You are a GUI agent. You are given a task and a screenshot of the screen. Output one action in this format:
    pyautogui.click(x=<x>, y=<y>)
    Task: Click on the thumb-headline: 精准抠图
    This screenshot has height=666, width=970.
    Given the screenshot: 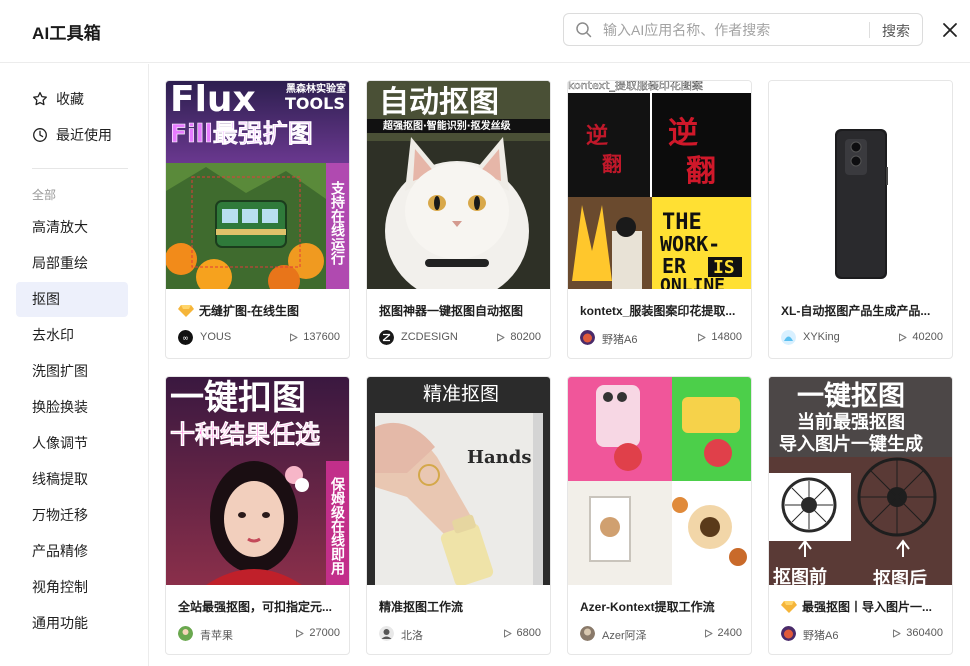 What is the action you would take?
    pyautogui.click(x=461, y=394)
    